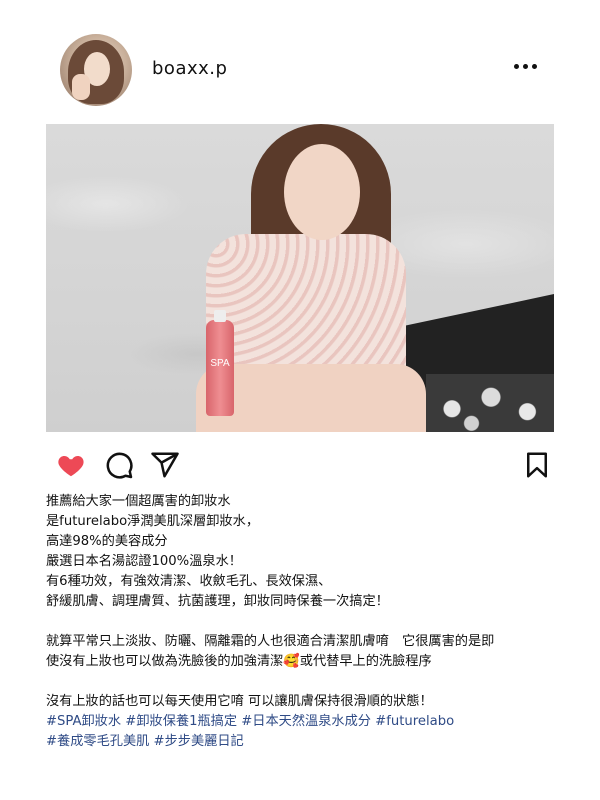 The width and height of the screenshot is (600, 800). What do you see at coordinates (239, 661) in the screenshot?
I see `caption-line: 使沒有上妝也可以做為洗臉後的加強清潔🥰或代替早上的洗臉程序` at bounding box center [239, 661].